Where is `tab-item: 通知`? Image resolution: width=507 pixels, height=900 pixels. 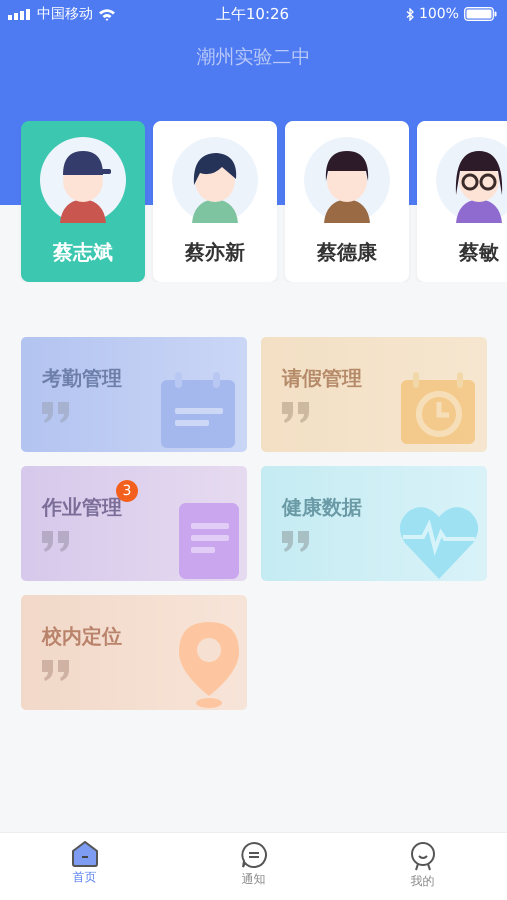
tab-item: 通知 is located at coordinates (253, 866).